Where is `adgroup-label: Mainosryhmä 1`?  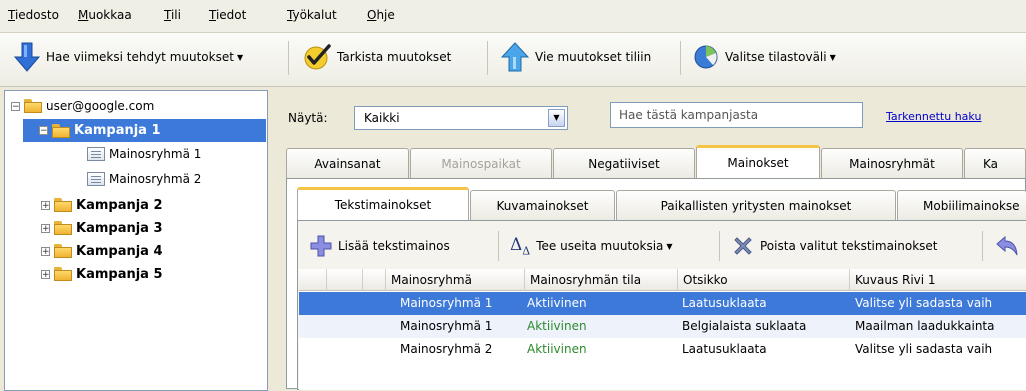 adgroup-label: Mainosryhmä 1 is located at coordinates (155, 154).